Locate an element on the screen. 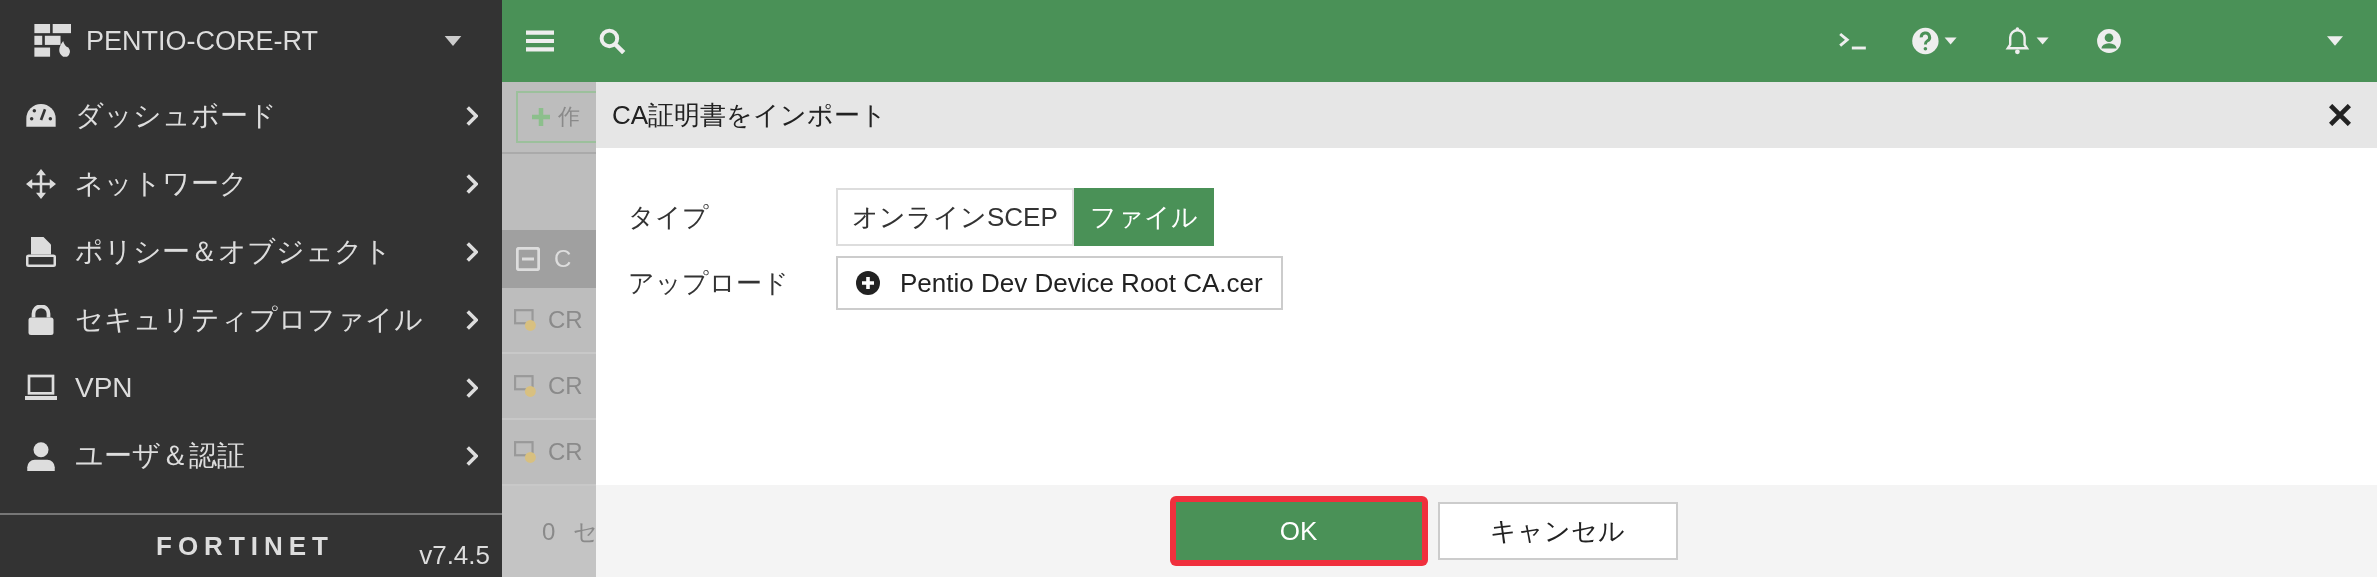 This screenshot has height=577, width=2377. add-circle-icon is located at coordinates (868, 283).